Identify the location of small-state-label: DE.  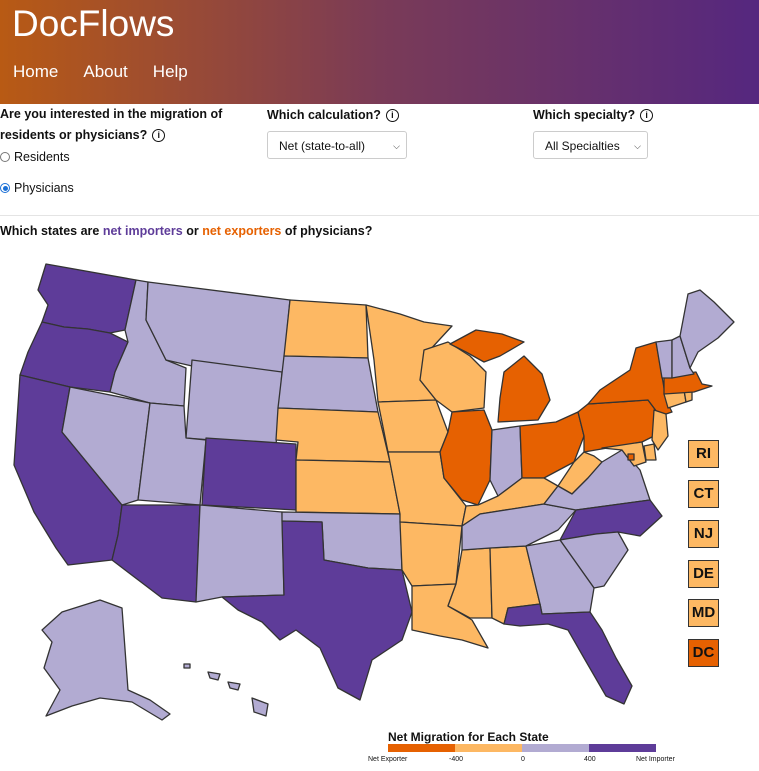
(703, 573).